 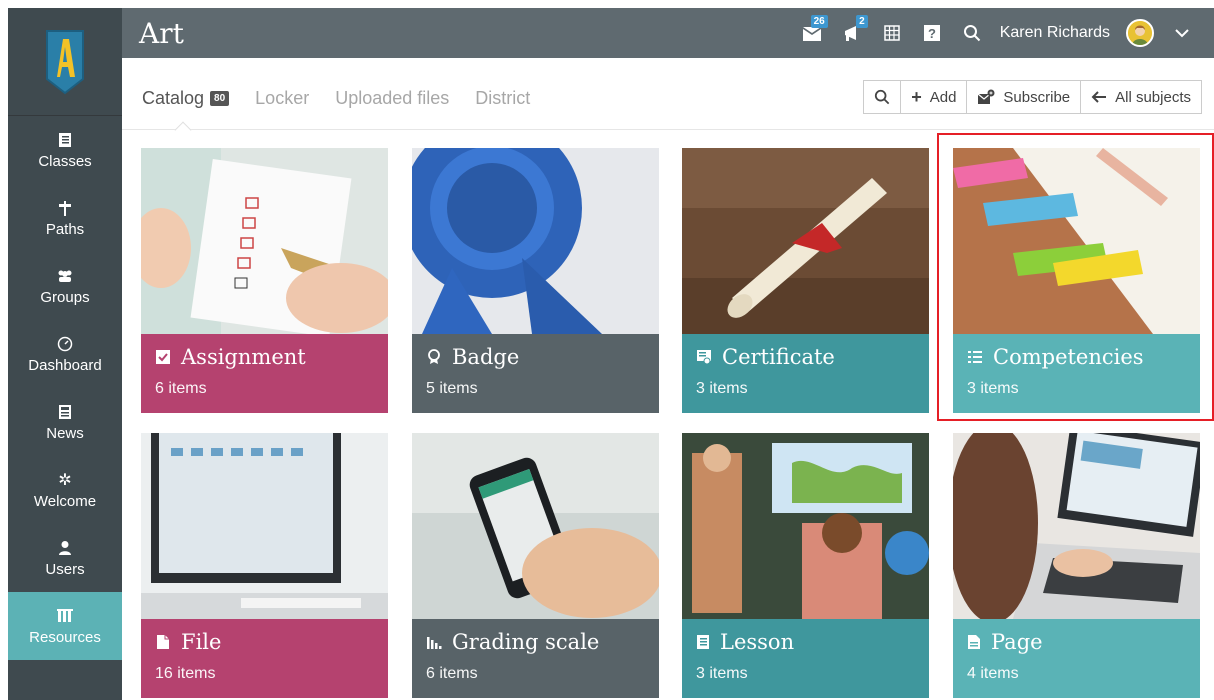 I want to click on card-title: Certificate, so click(x=805, y=357).